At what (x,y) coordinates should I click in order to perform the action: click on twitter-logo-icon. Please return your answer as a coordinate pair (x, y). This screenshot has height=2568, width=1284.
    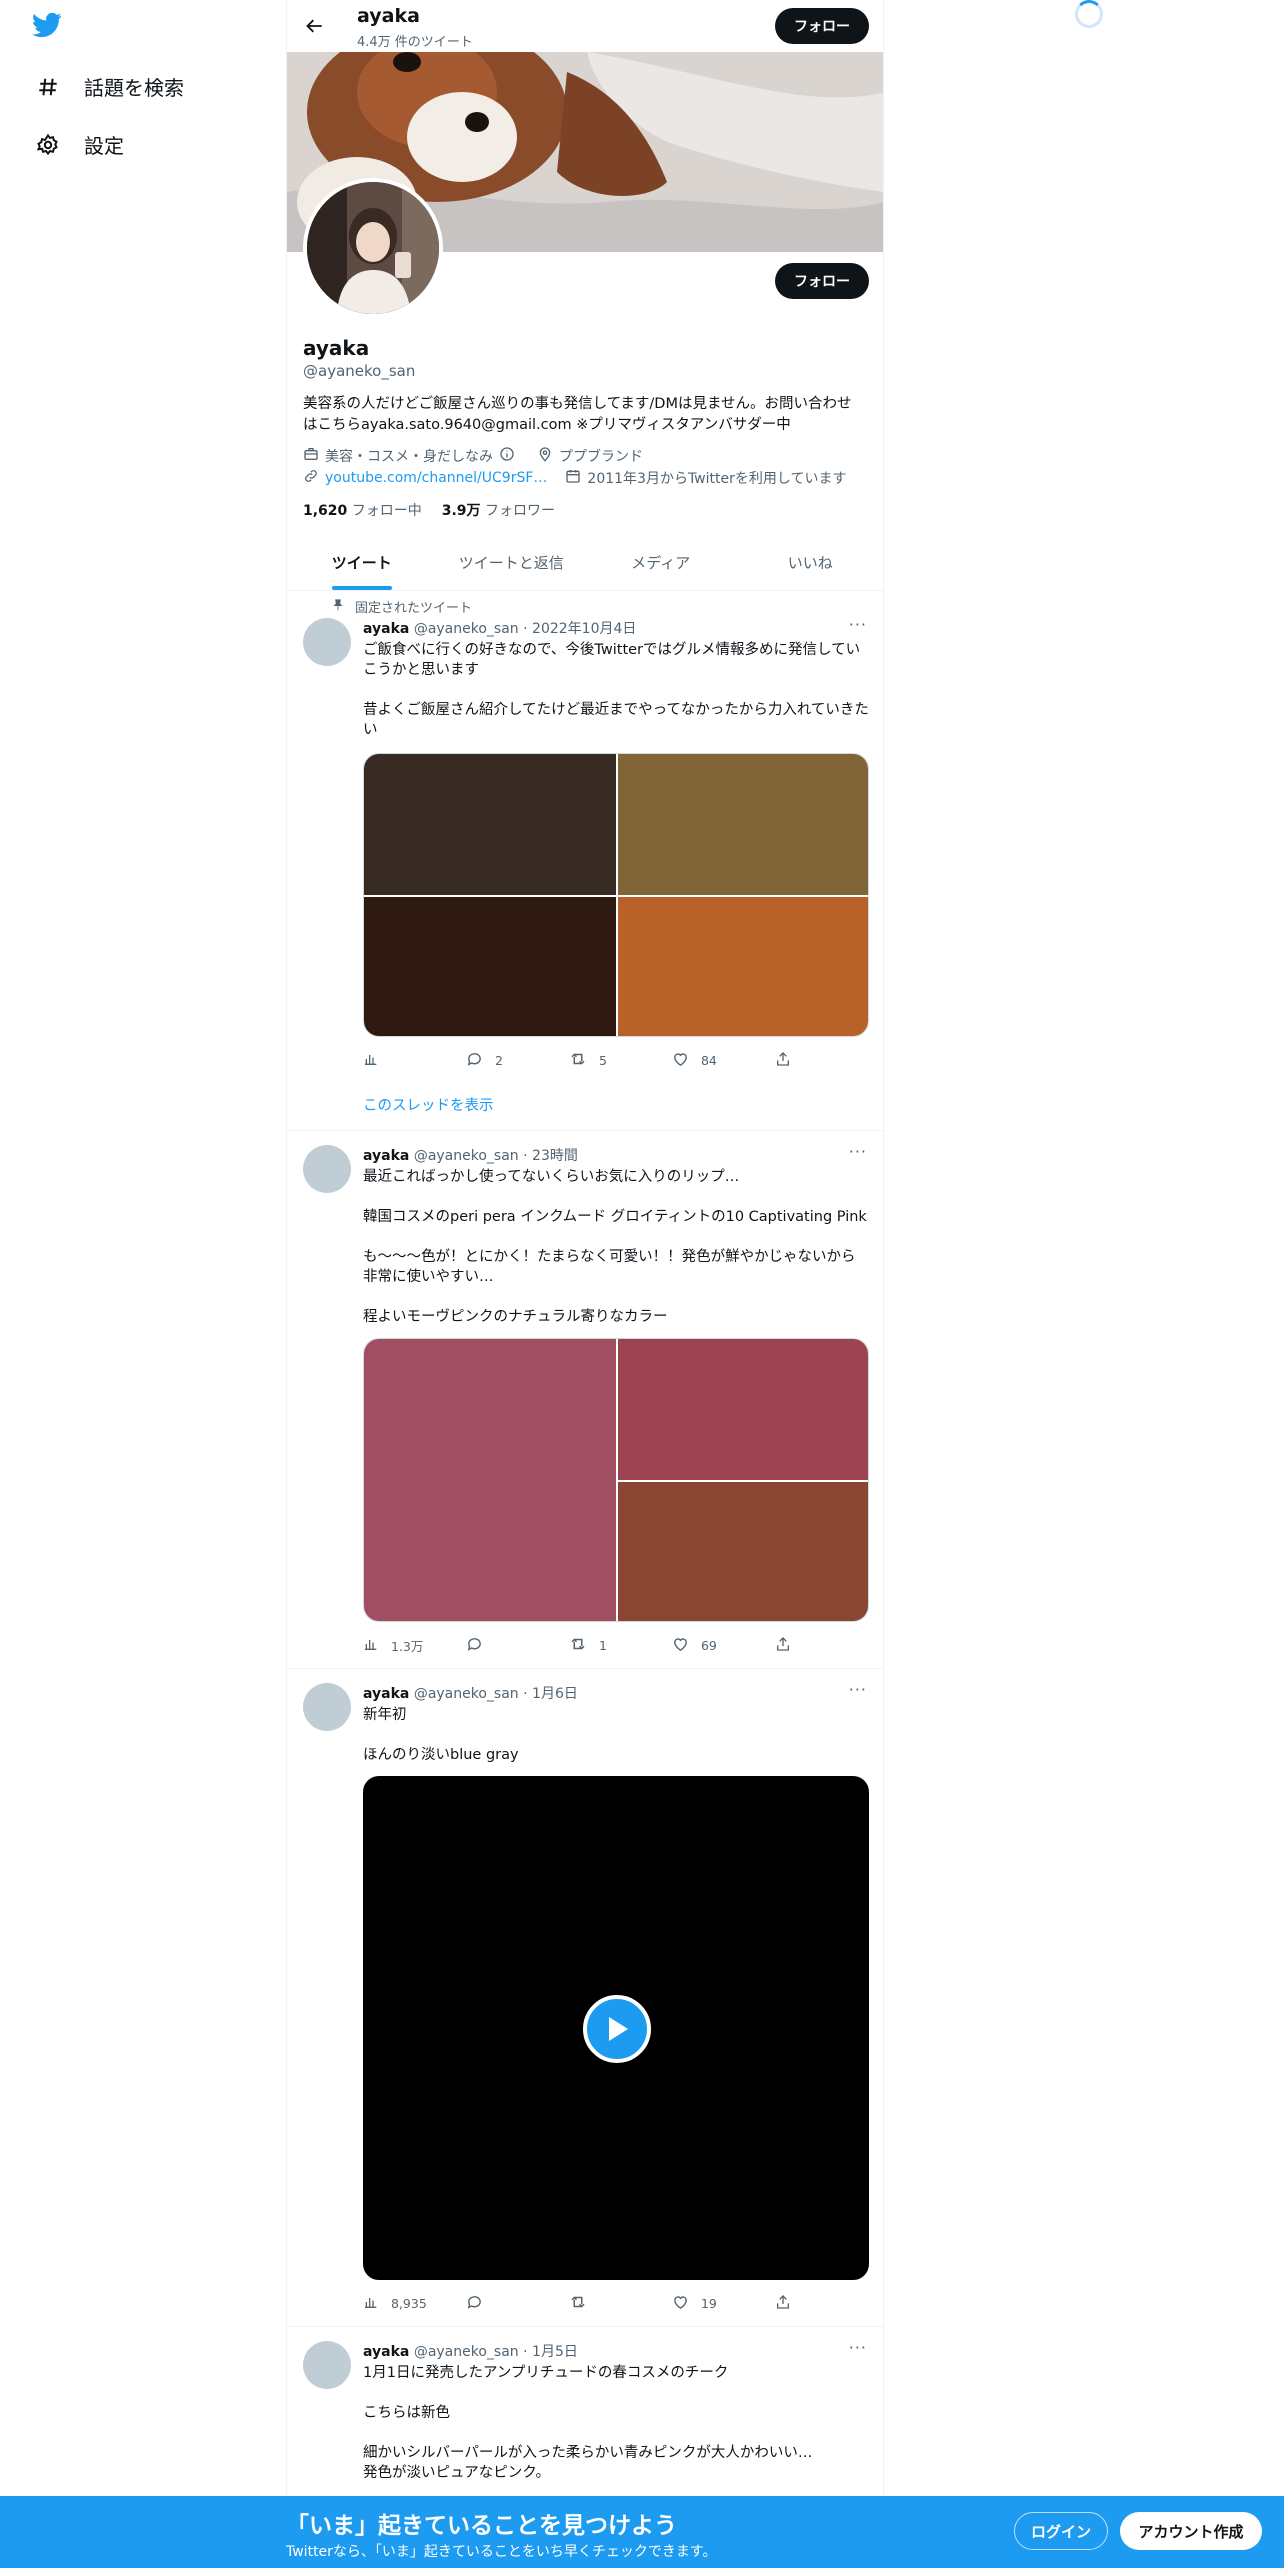
    Looking at the image, I should click on (49, 29).